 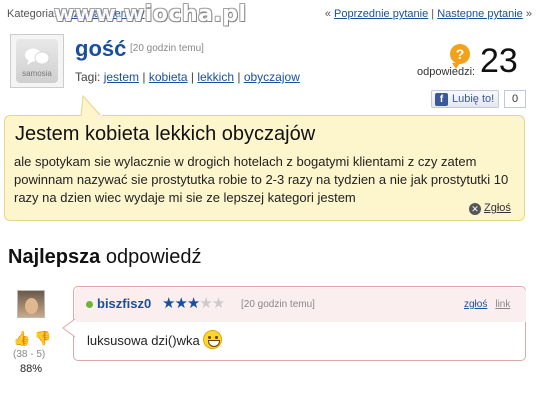 I want to click on tag-link: kobieta, so click(x=168, y=77).